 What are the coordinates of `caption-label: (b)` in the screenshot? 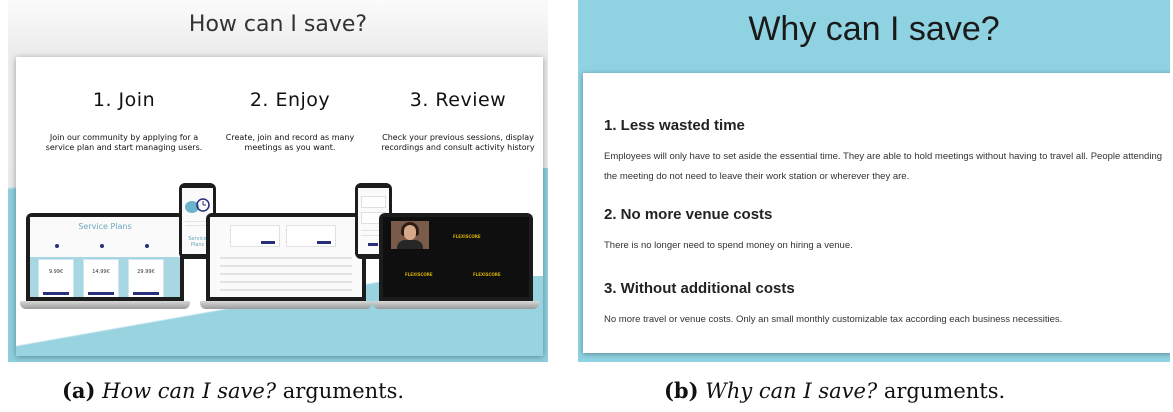 It's located at (681, 390).